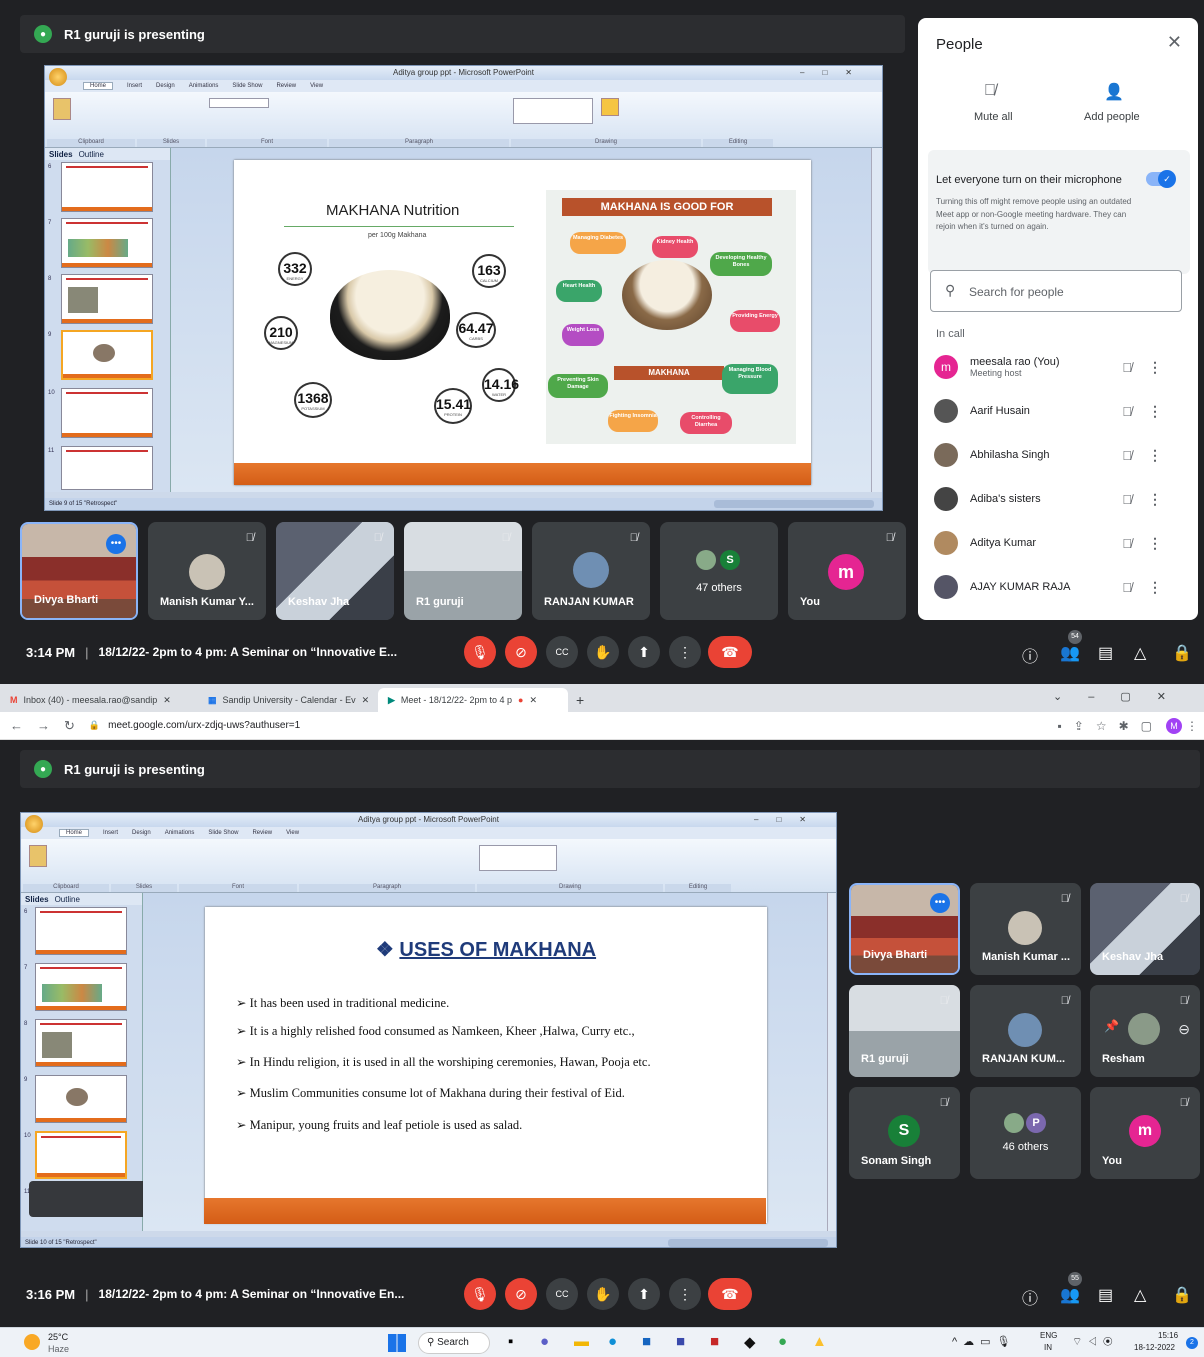 This screenshot has width=1204, height=1357. What do you see at coordinates (134, 86) in the screenshot?
I see `ribbon-tab-insert: Insert` at bounding box center [134, 86].